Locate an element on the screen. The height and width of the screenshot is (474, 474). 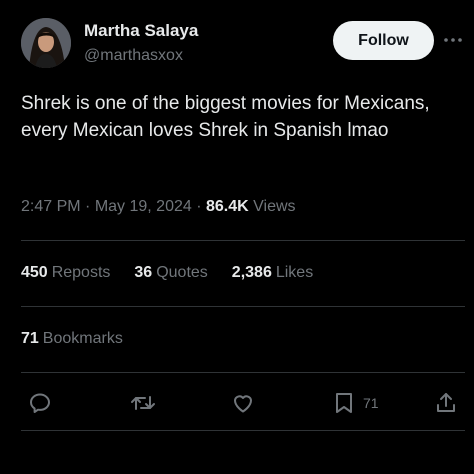
likes-label: Likes is located at coordinates (294, 272).